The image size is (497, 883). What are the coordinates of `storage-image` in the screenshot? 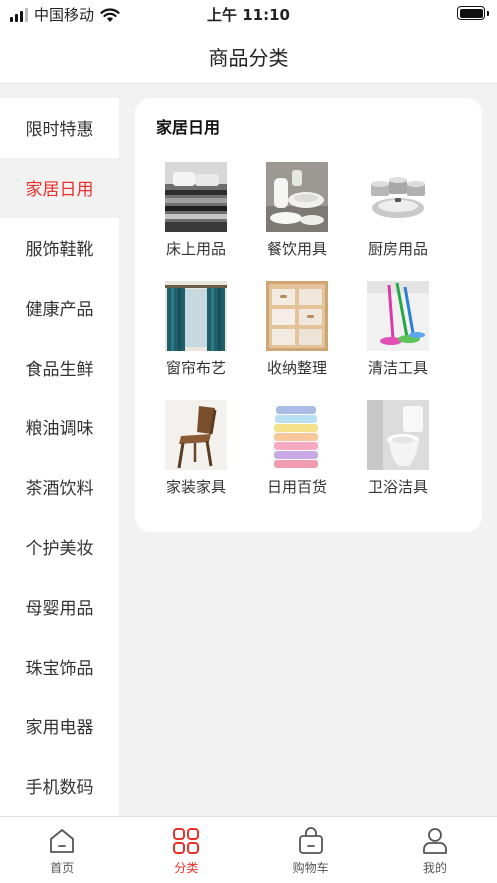 It's located at (297, 316).